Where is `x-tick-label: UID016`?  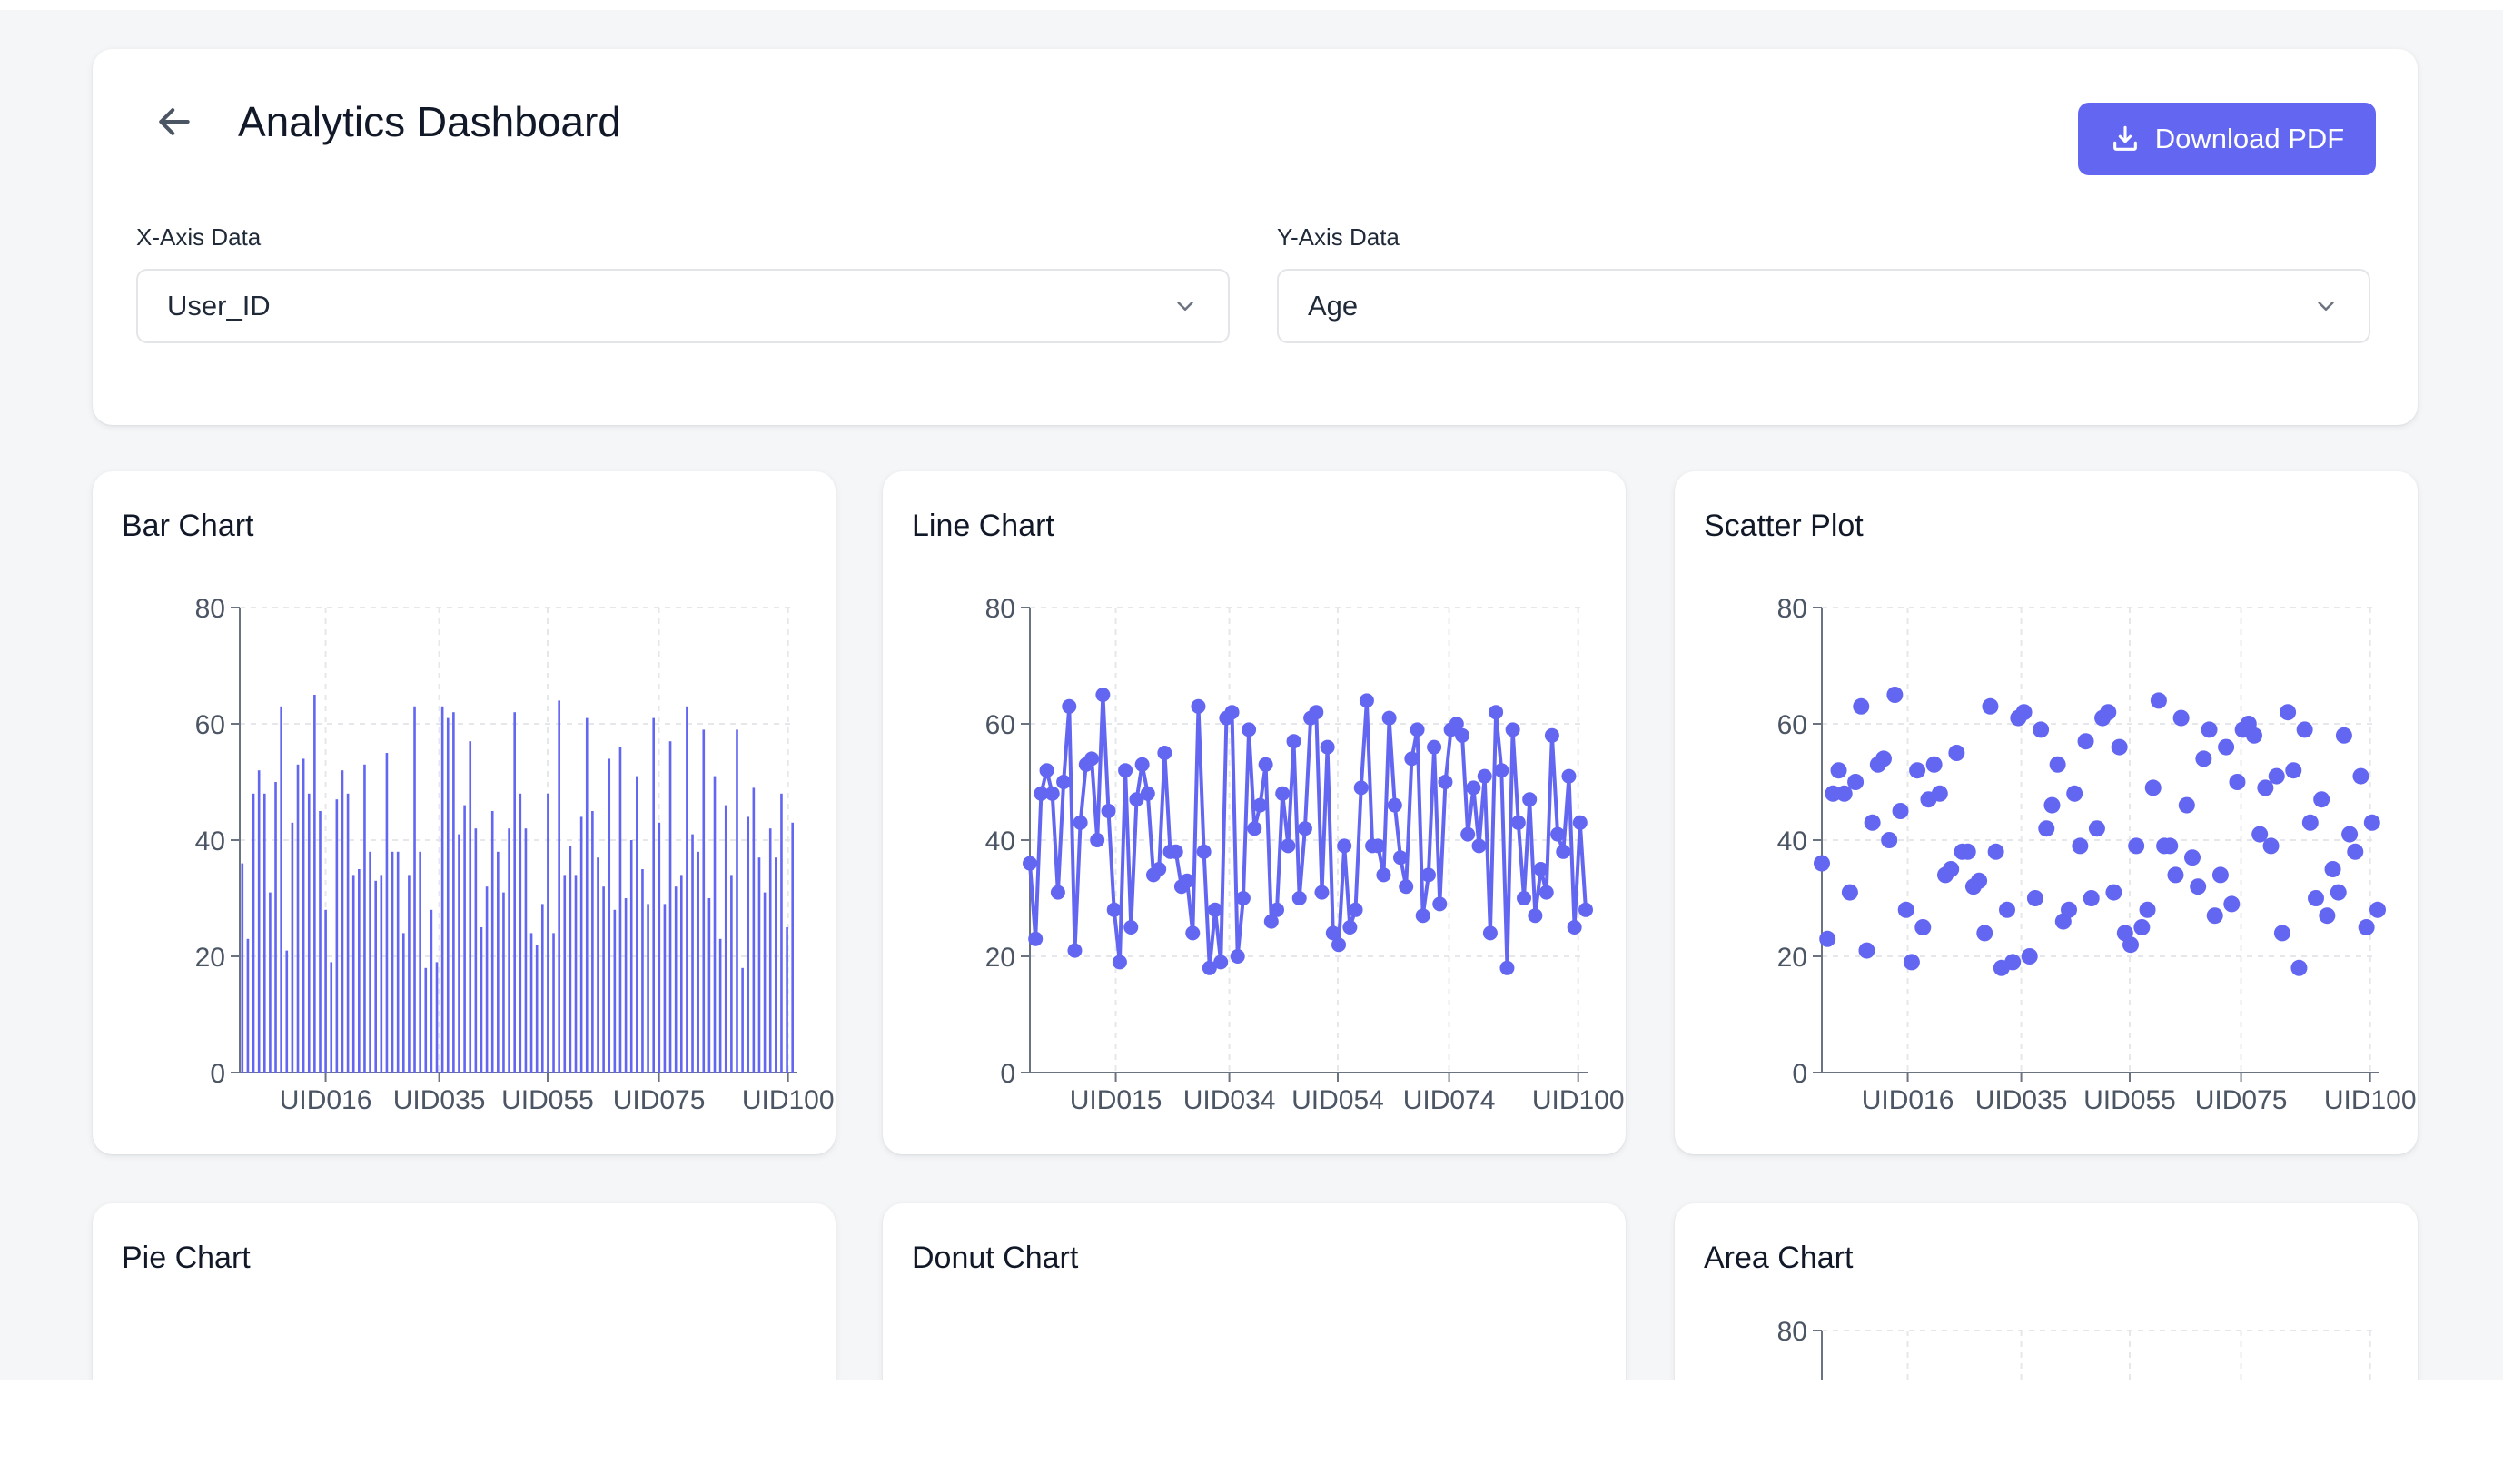 x-tick-label: UID016 is located at coordinates (1908, 1100).